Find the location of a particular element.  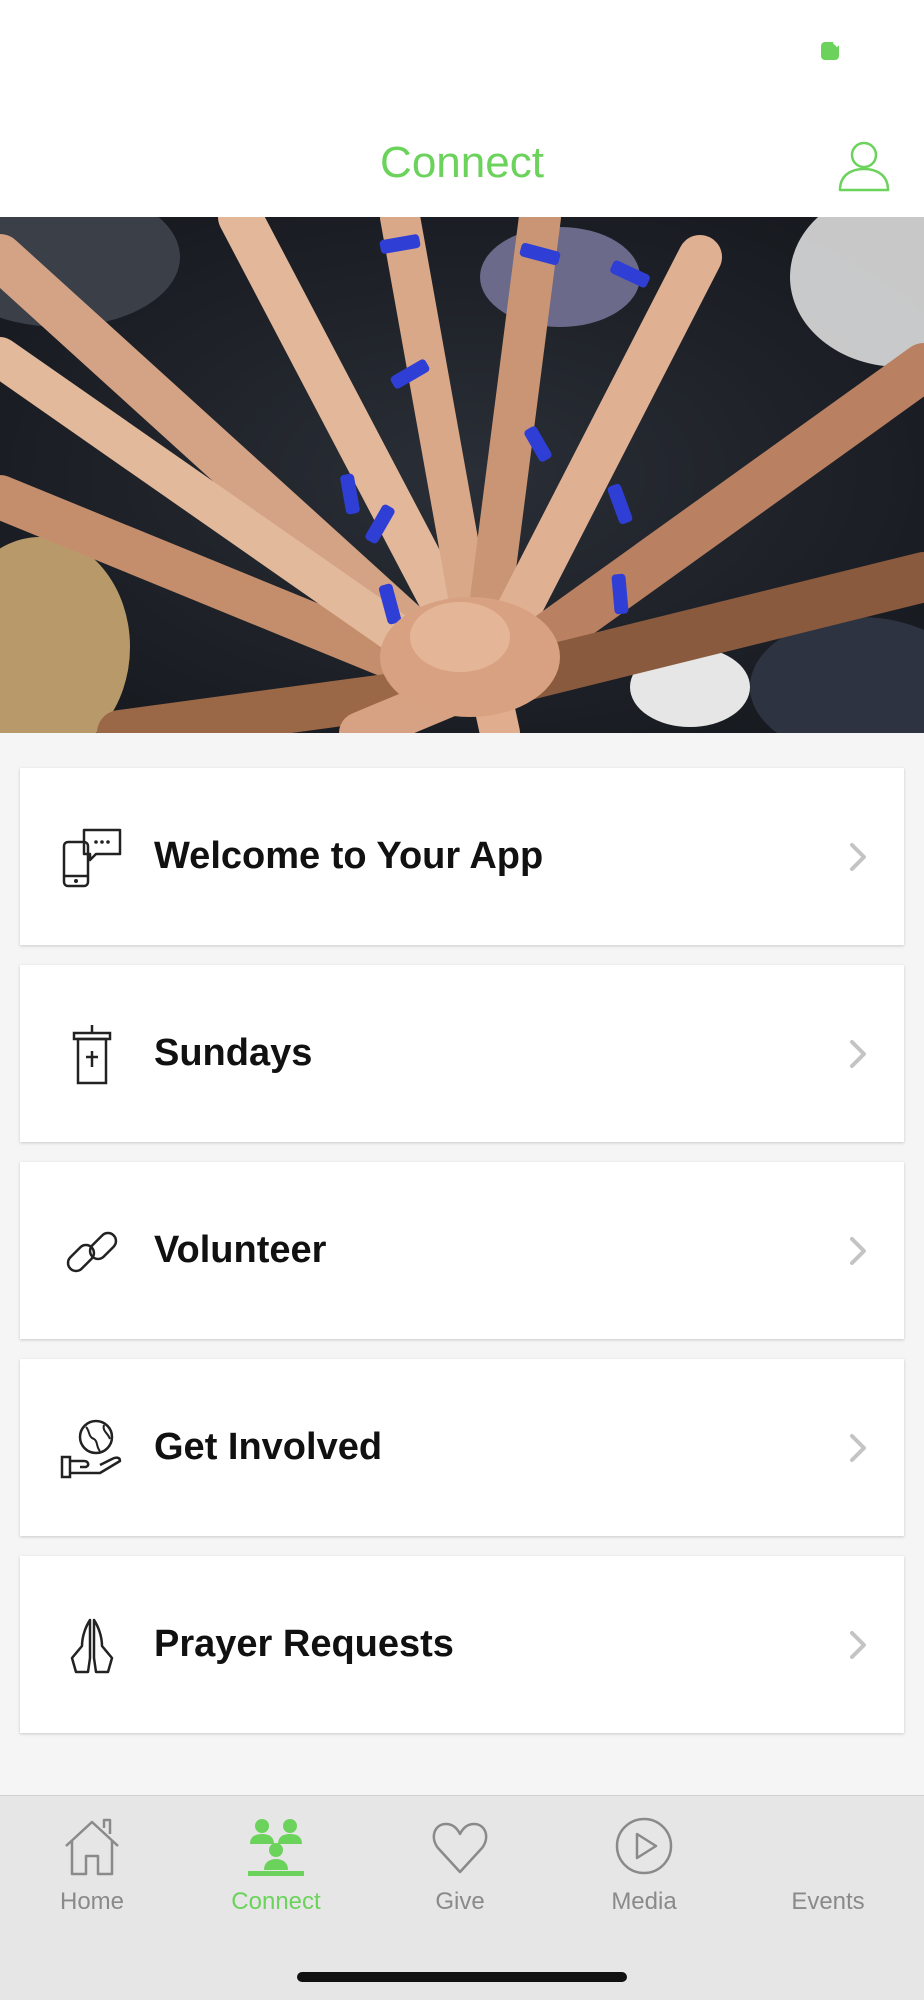

nav-header: Connect is located at coordinates (462, 158).